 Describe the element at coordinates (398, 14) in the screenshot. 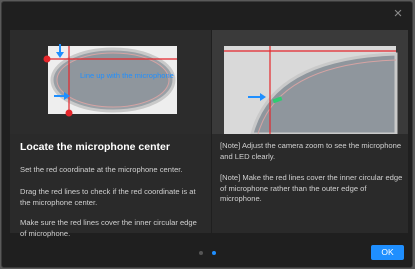

I see `close-icon: ×` at that location.